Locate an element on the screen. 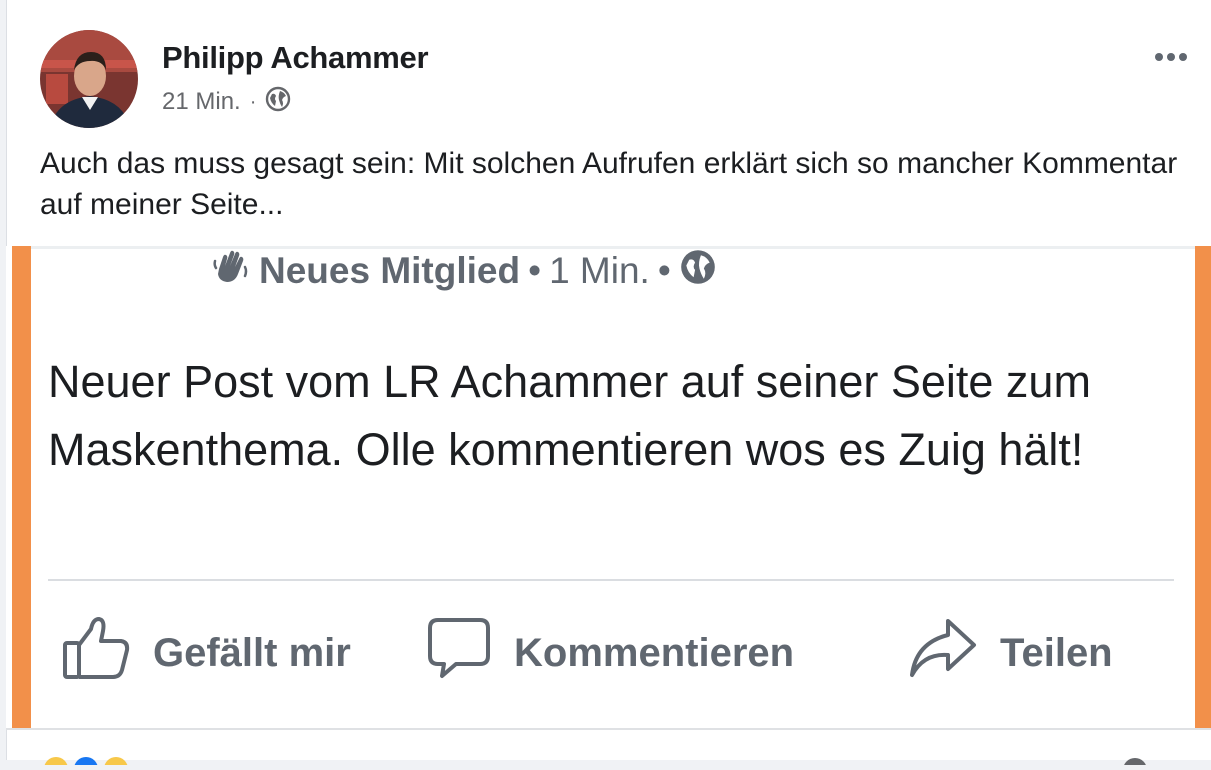 The image size is (1211, 770). screenshot-border-left is located at coordinates (21, 487).